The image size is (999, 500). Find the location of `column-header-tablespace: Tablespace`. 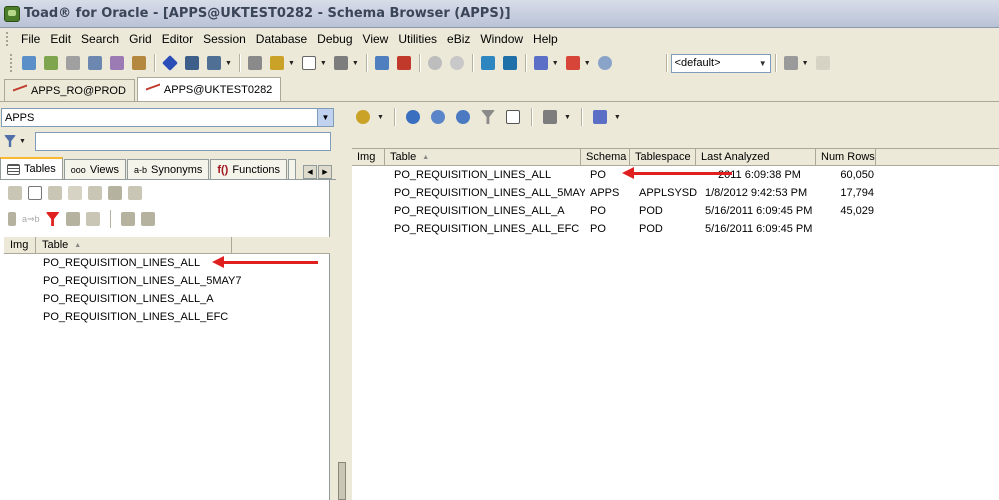

column-header-tablespace: Tablespace is located at coordinates (663, 157).